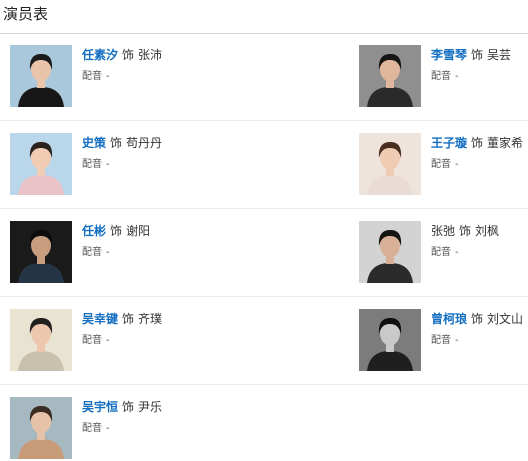 The image size is (528, 461). I want to click on cast-list-header: 演员表, so click(264, 17).